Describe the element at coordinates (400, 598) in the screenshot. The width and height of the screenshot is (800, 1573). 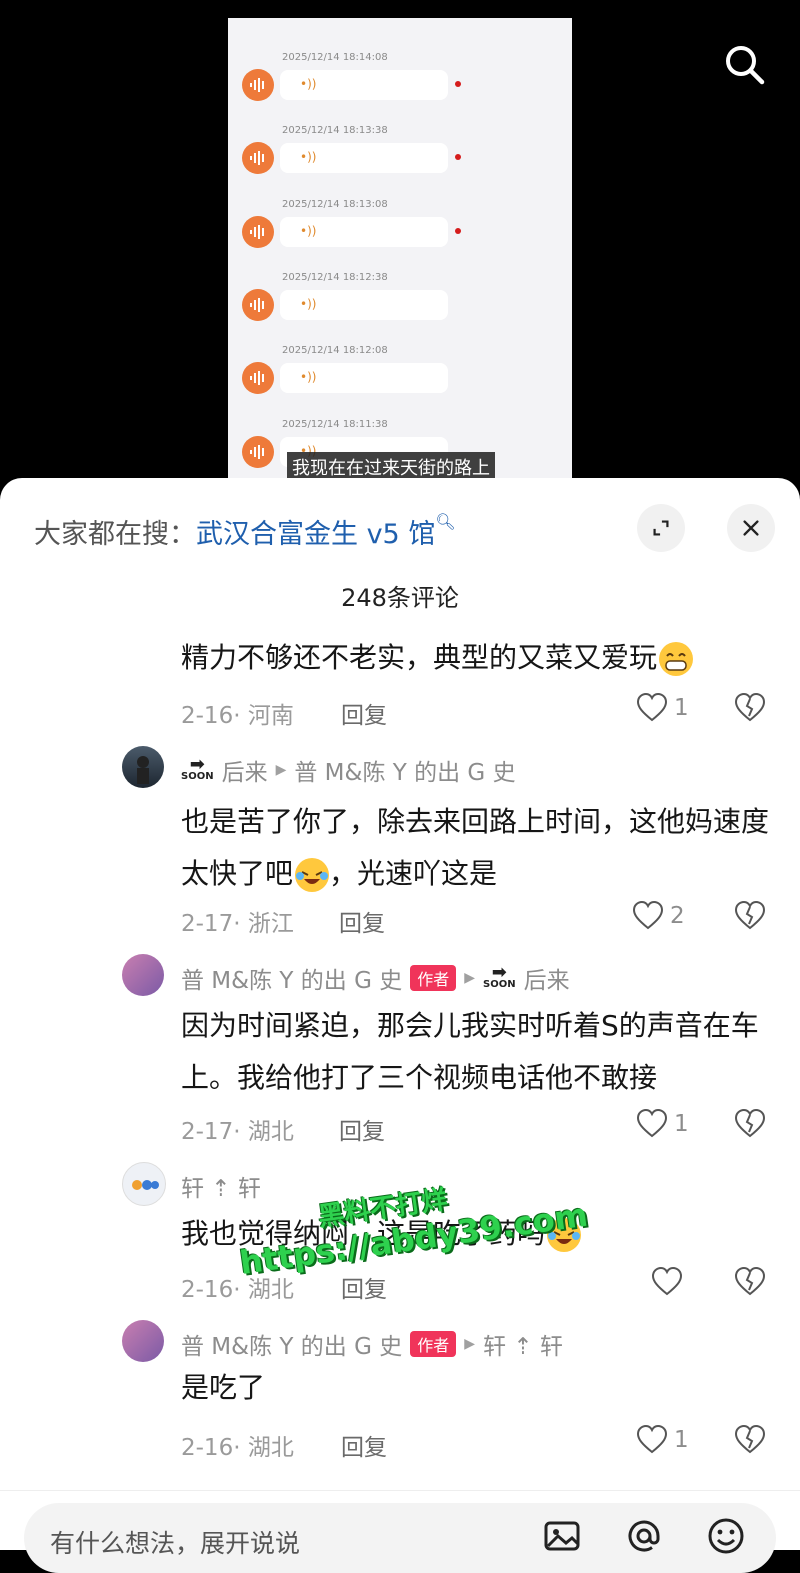
I see `comment-count: 248条评论` at that location.